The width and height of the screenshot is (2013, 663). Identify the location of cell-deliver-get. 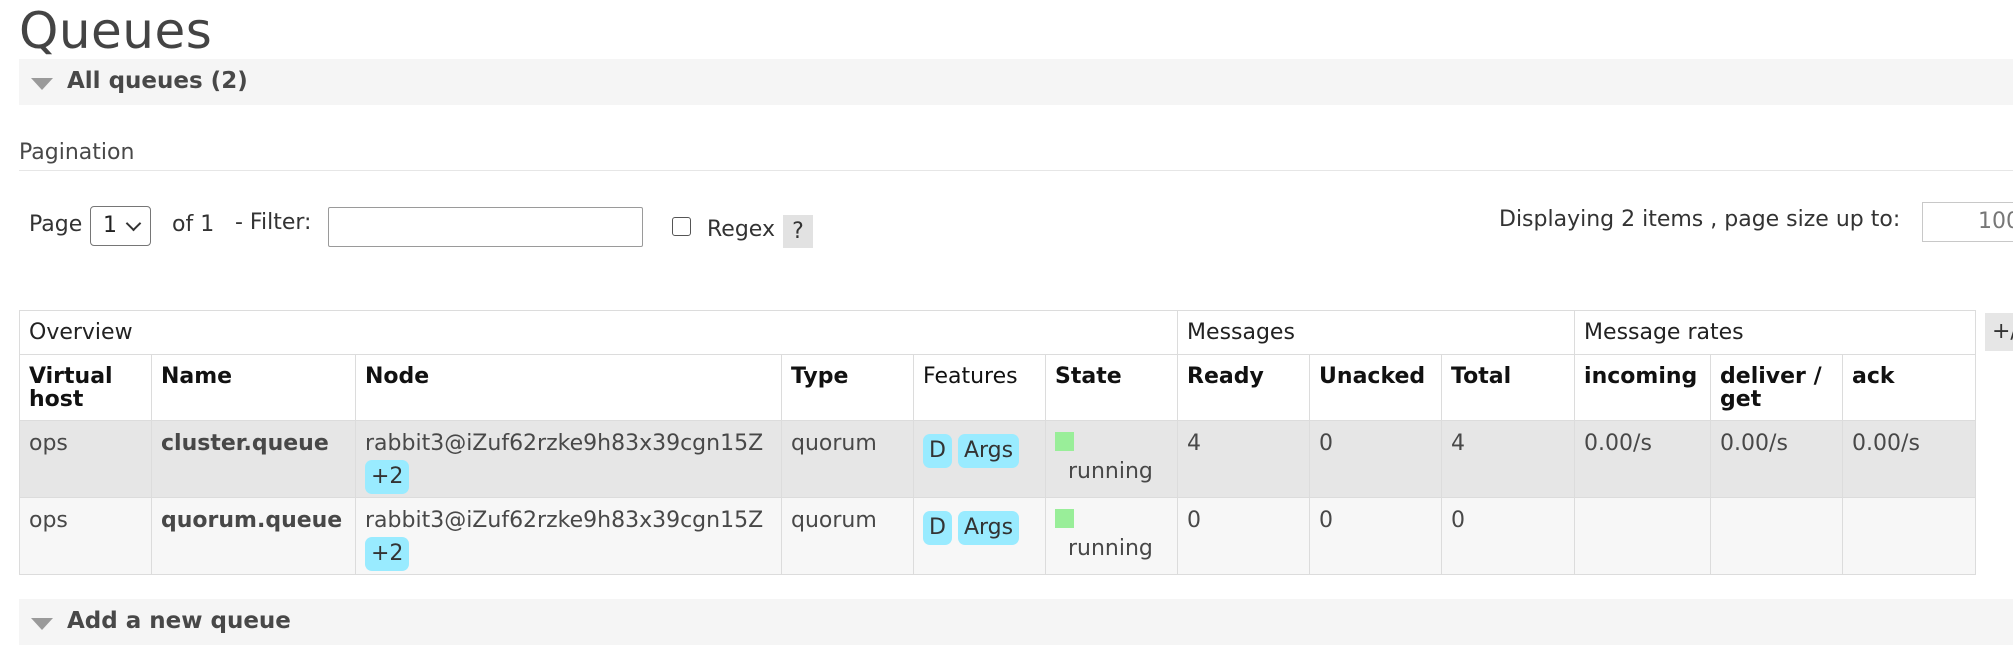
(1777, 536).